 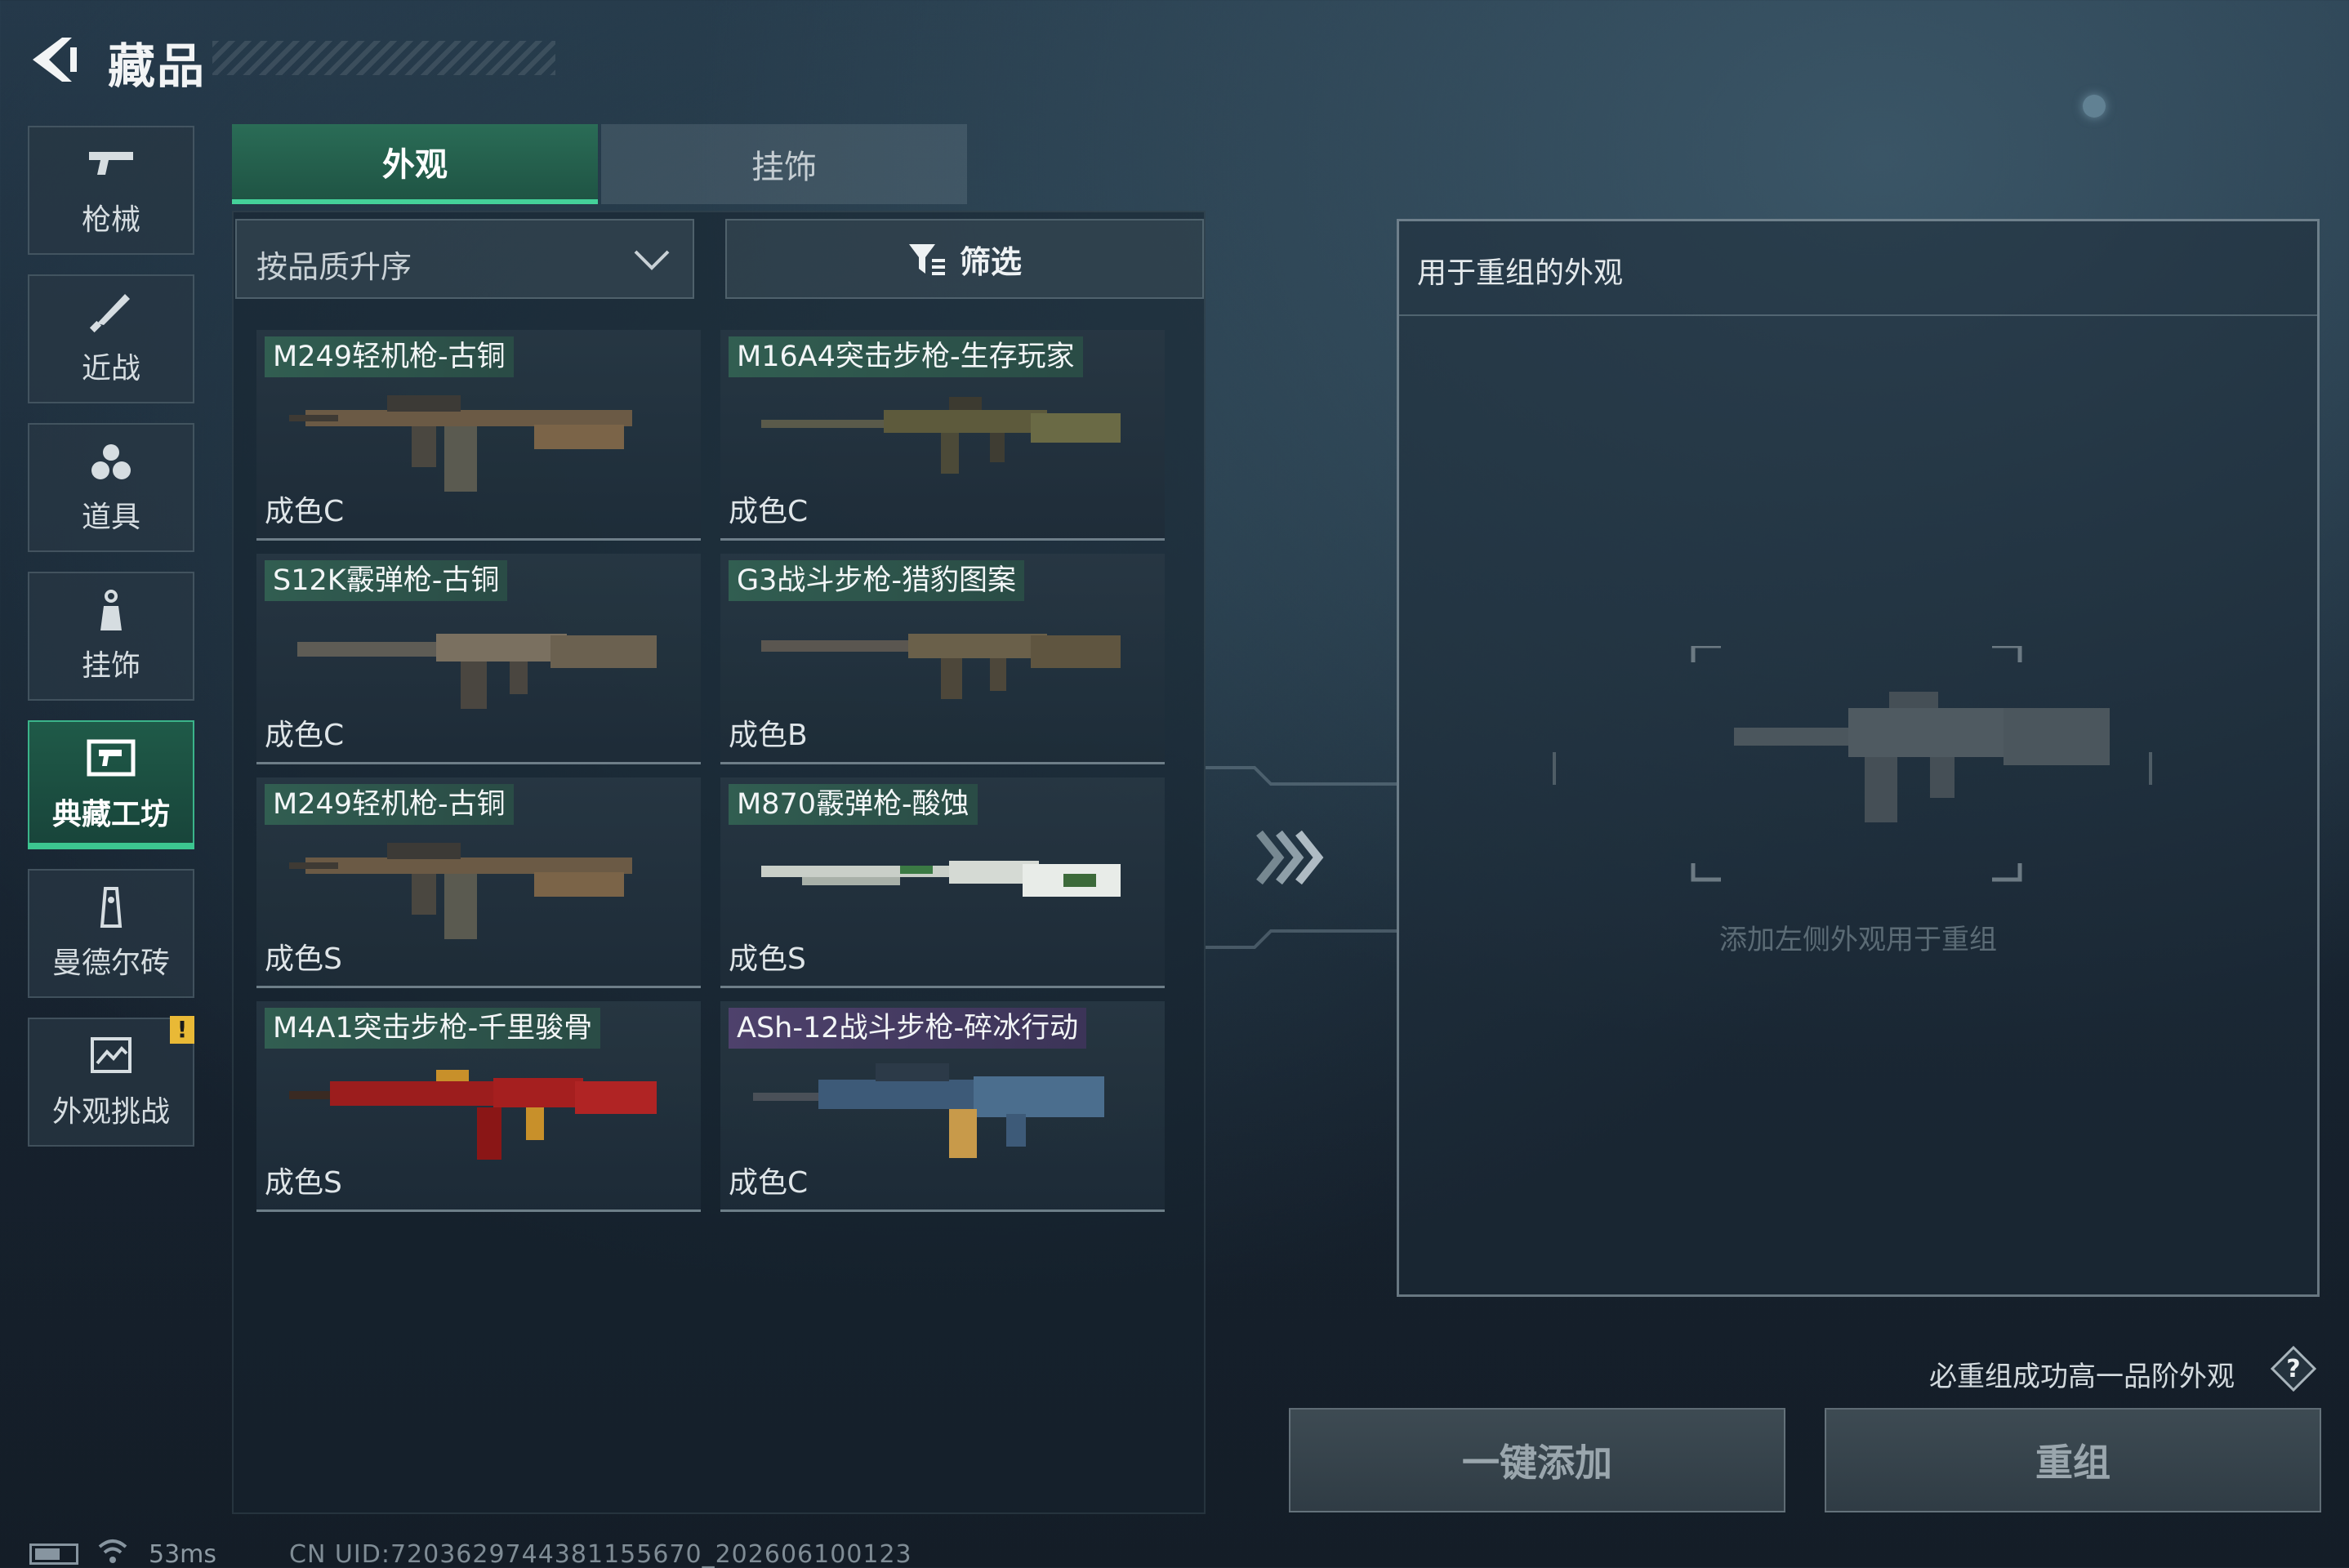 I want to click on empty-slot-hint: 添加左侧外观用于重组, so click(x=1858, y=940).